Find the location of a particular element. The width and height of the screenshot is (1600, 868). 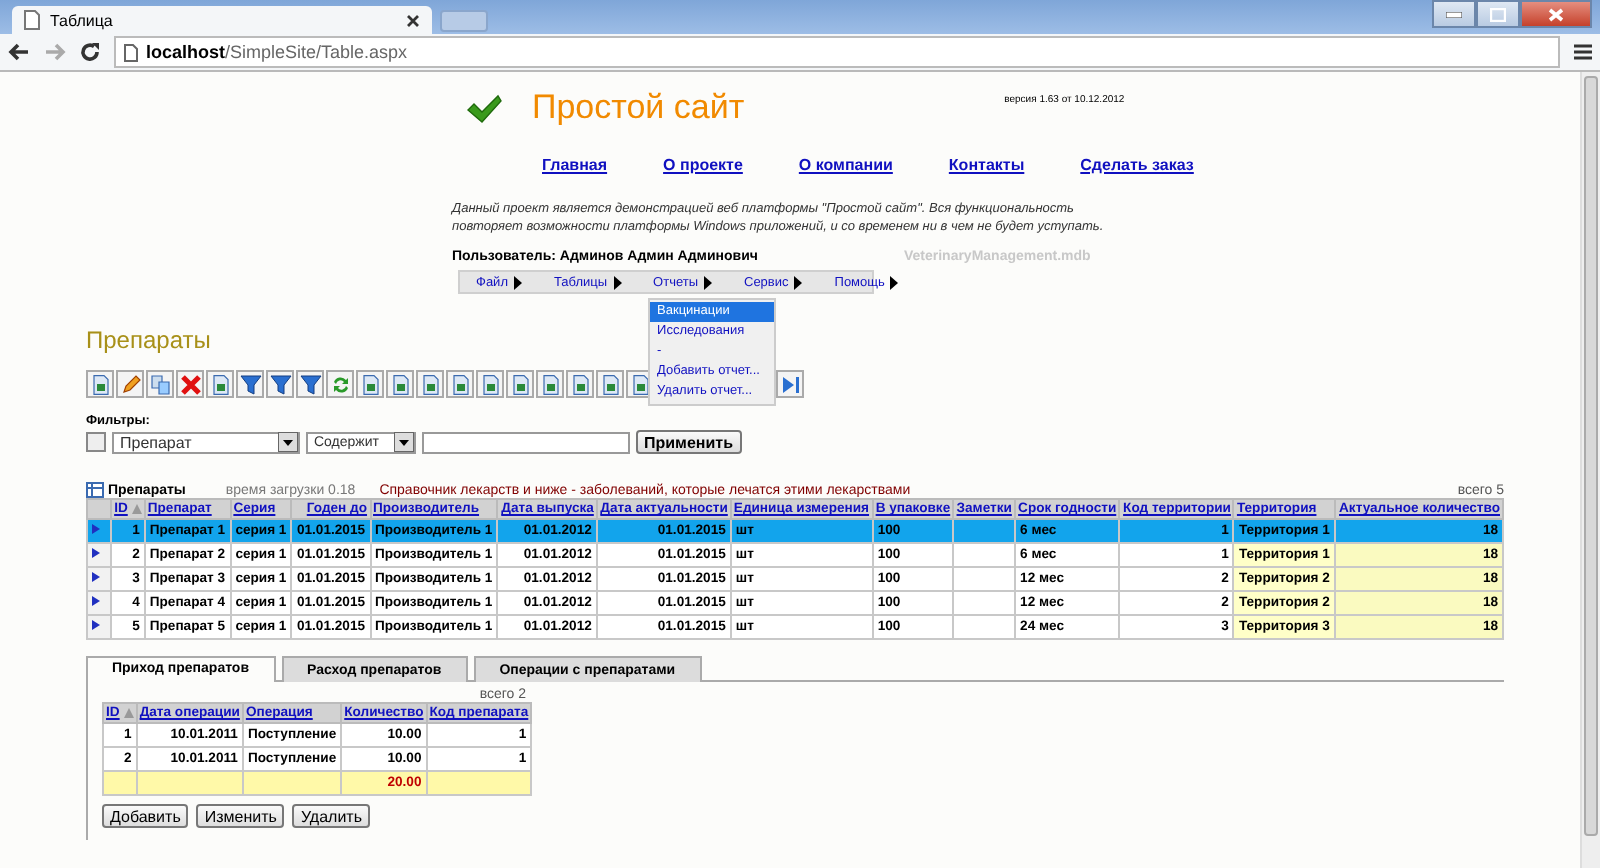

action-button: Удалить is located at coordinates (331, 816).